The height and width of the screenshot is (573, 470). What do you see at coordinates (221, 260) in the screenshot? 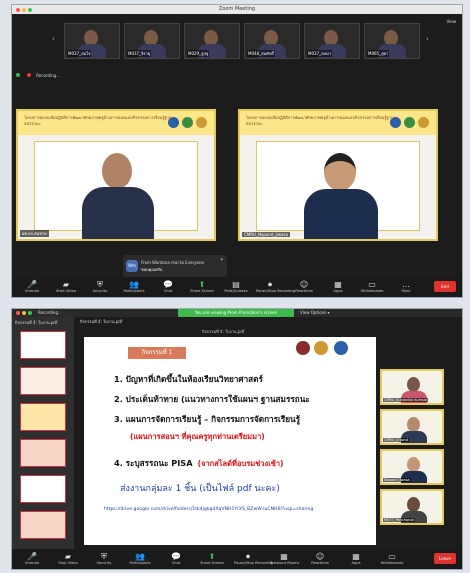
I see `chevron-down-icon: ▾` at bounding box center [221, 260].